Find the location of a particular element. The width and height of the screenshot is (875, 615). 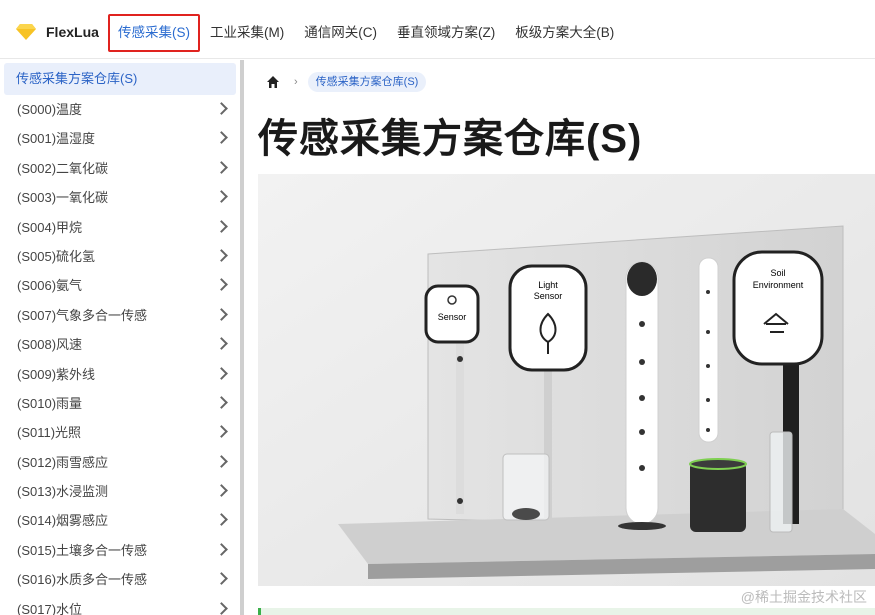

nav-item-board-solutions: 板级方案大全(B) is located at coordinates (564, 33).